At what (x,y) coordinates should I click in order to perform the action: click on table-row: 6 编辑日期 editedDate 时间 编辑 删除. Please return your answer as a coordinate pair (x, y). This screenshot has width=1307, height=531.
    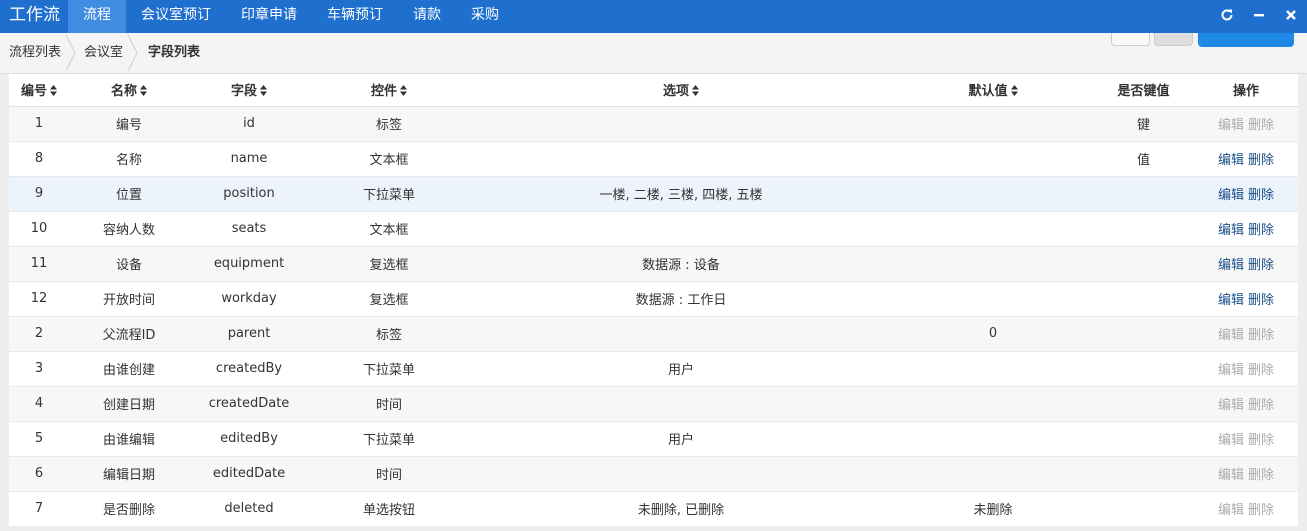
    Looking at the image, I should click on (653, 473).